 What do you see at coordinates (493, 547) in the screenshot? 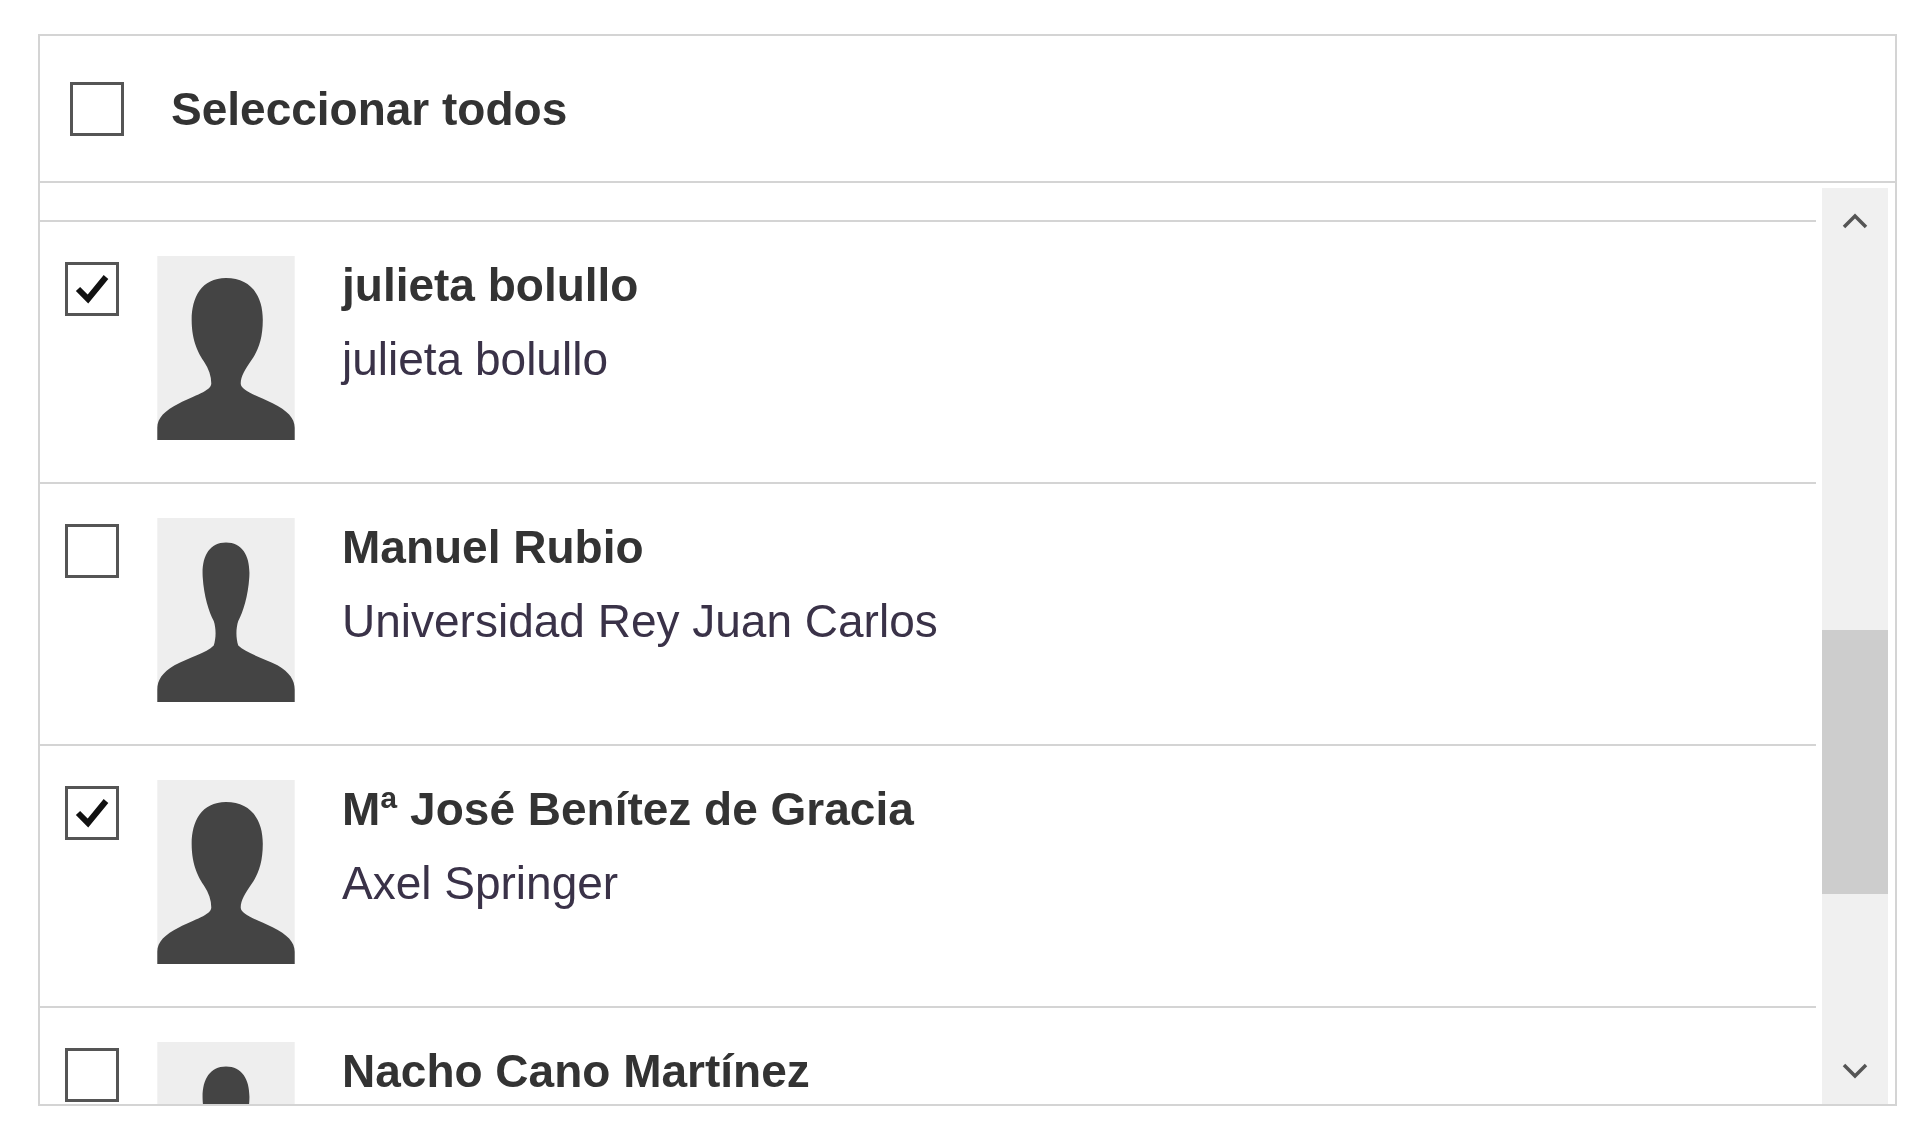
I see `contact-name: Manuel Rubio` at bounding box center [493, 547].